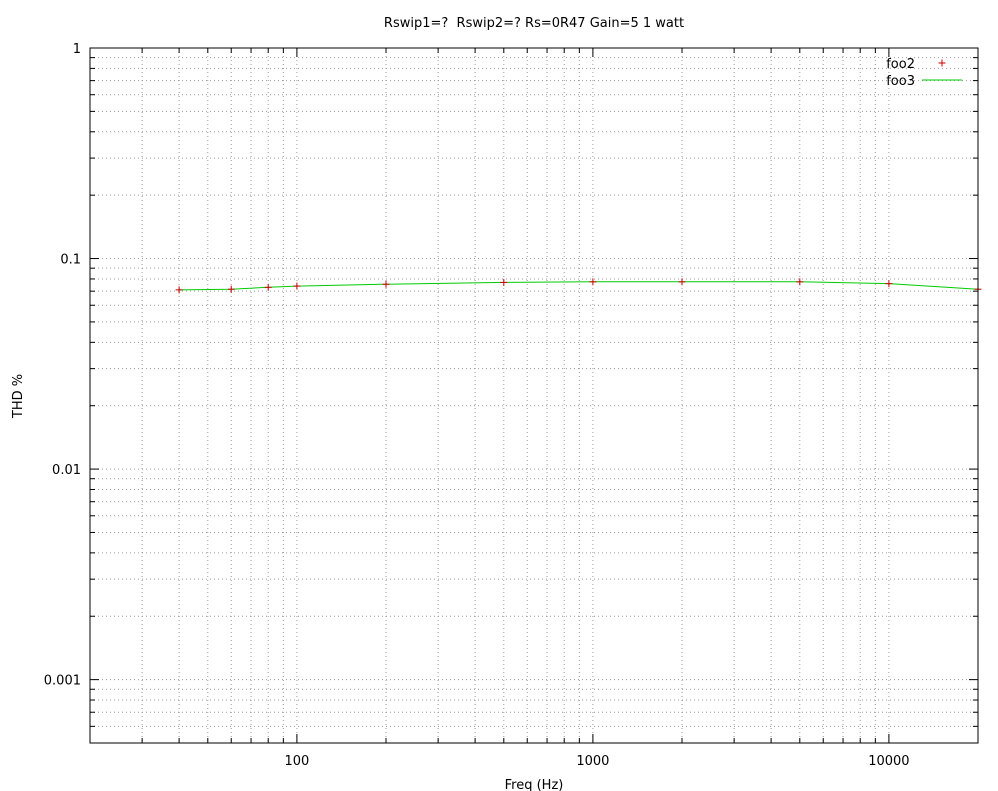 The width and height of the screenshot is (998, 791). What do you see at coordinates (296, 761) in the screenshot?
I see `x-tick-label: 100` at bounding box center [296, 761].